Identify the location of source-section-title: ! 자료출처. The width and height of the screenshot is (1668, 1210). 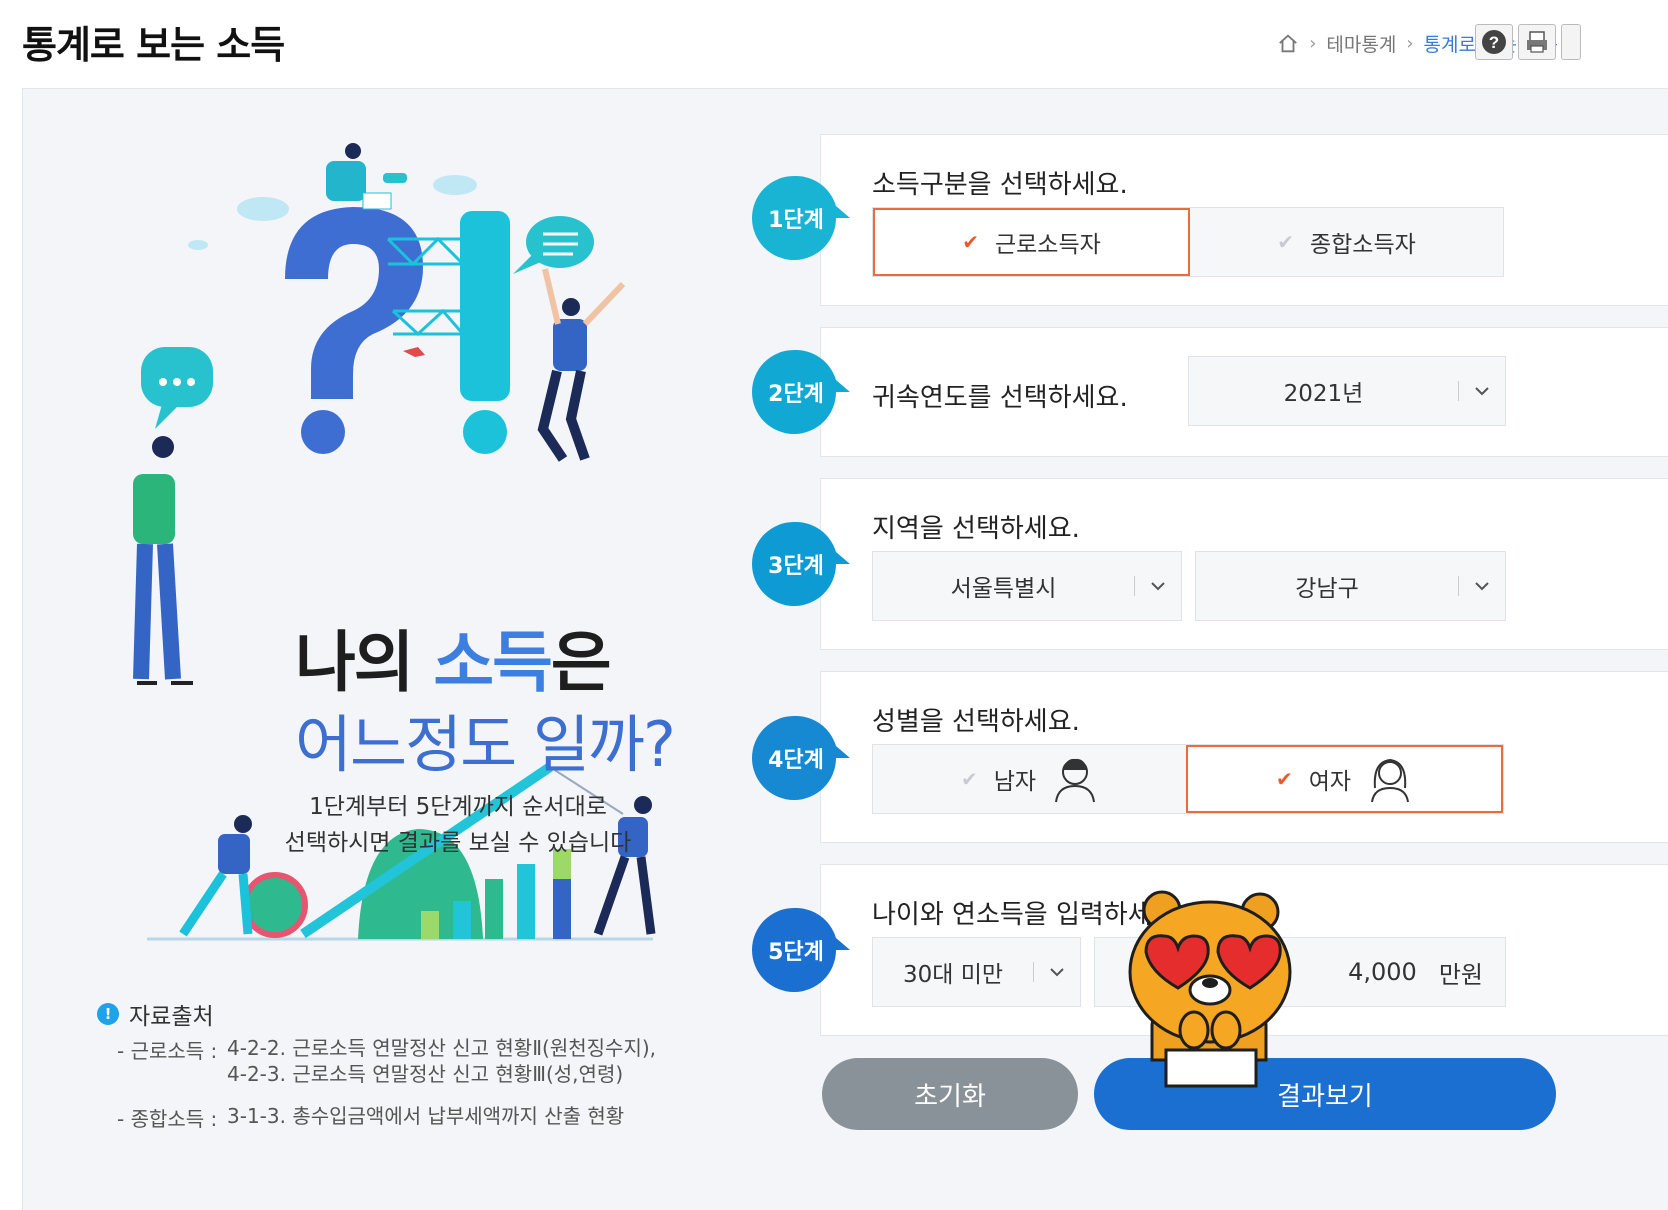
(155, 1014).